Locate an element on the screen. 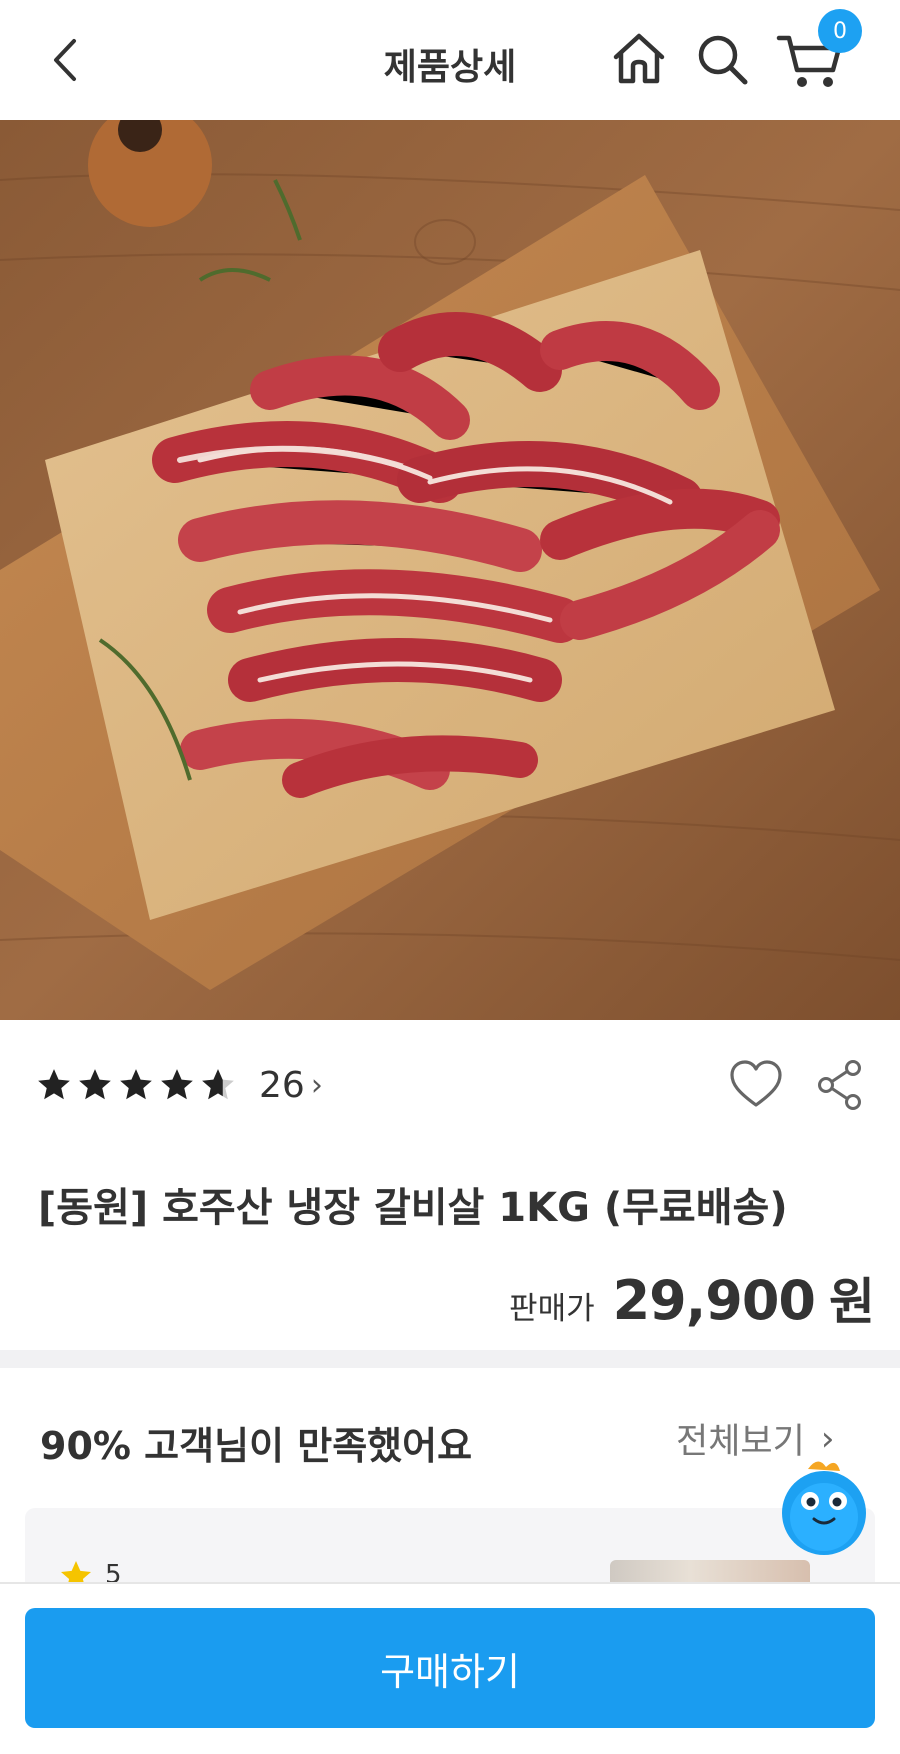  page-title: 제품상세 is located at coordinates (450, 67).